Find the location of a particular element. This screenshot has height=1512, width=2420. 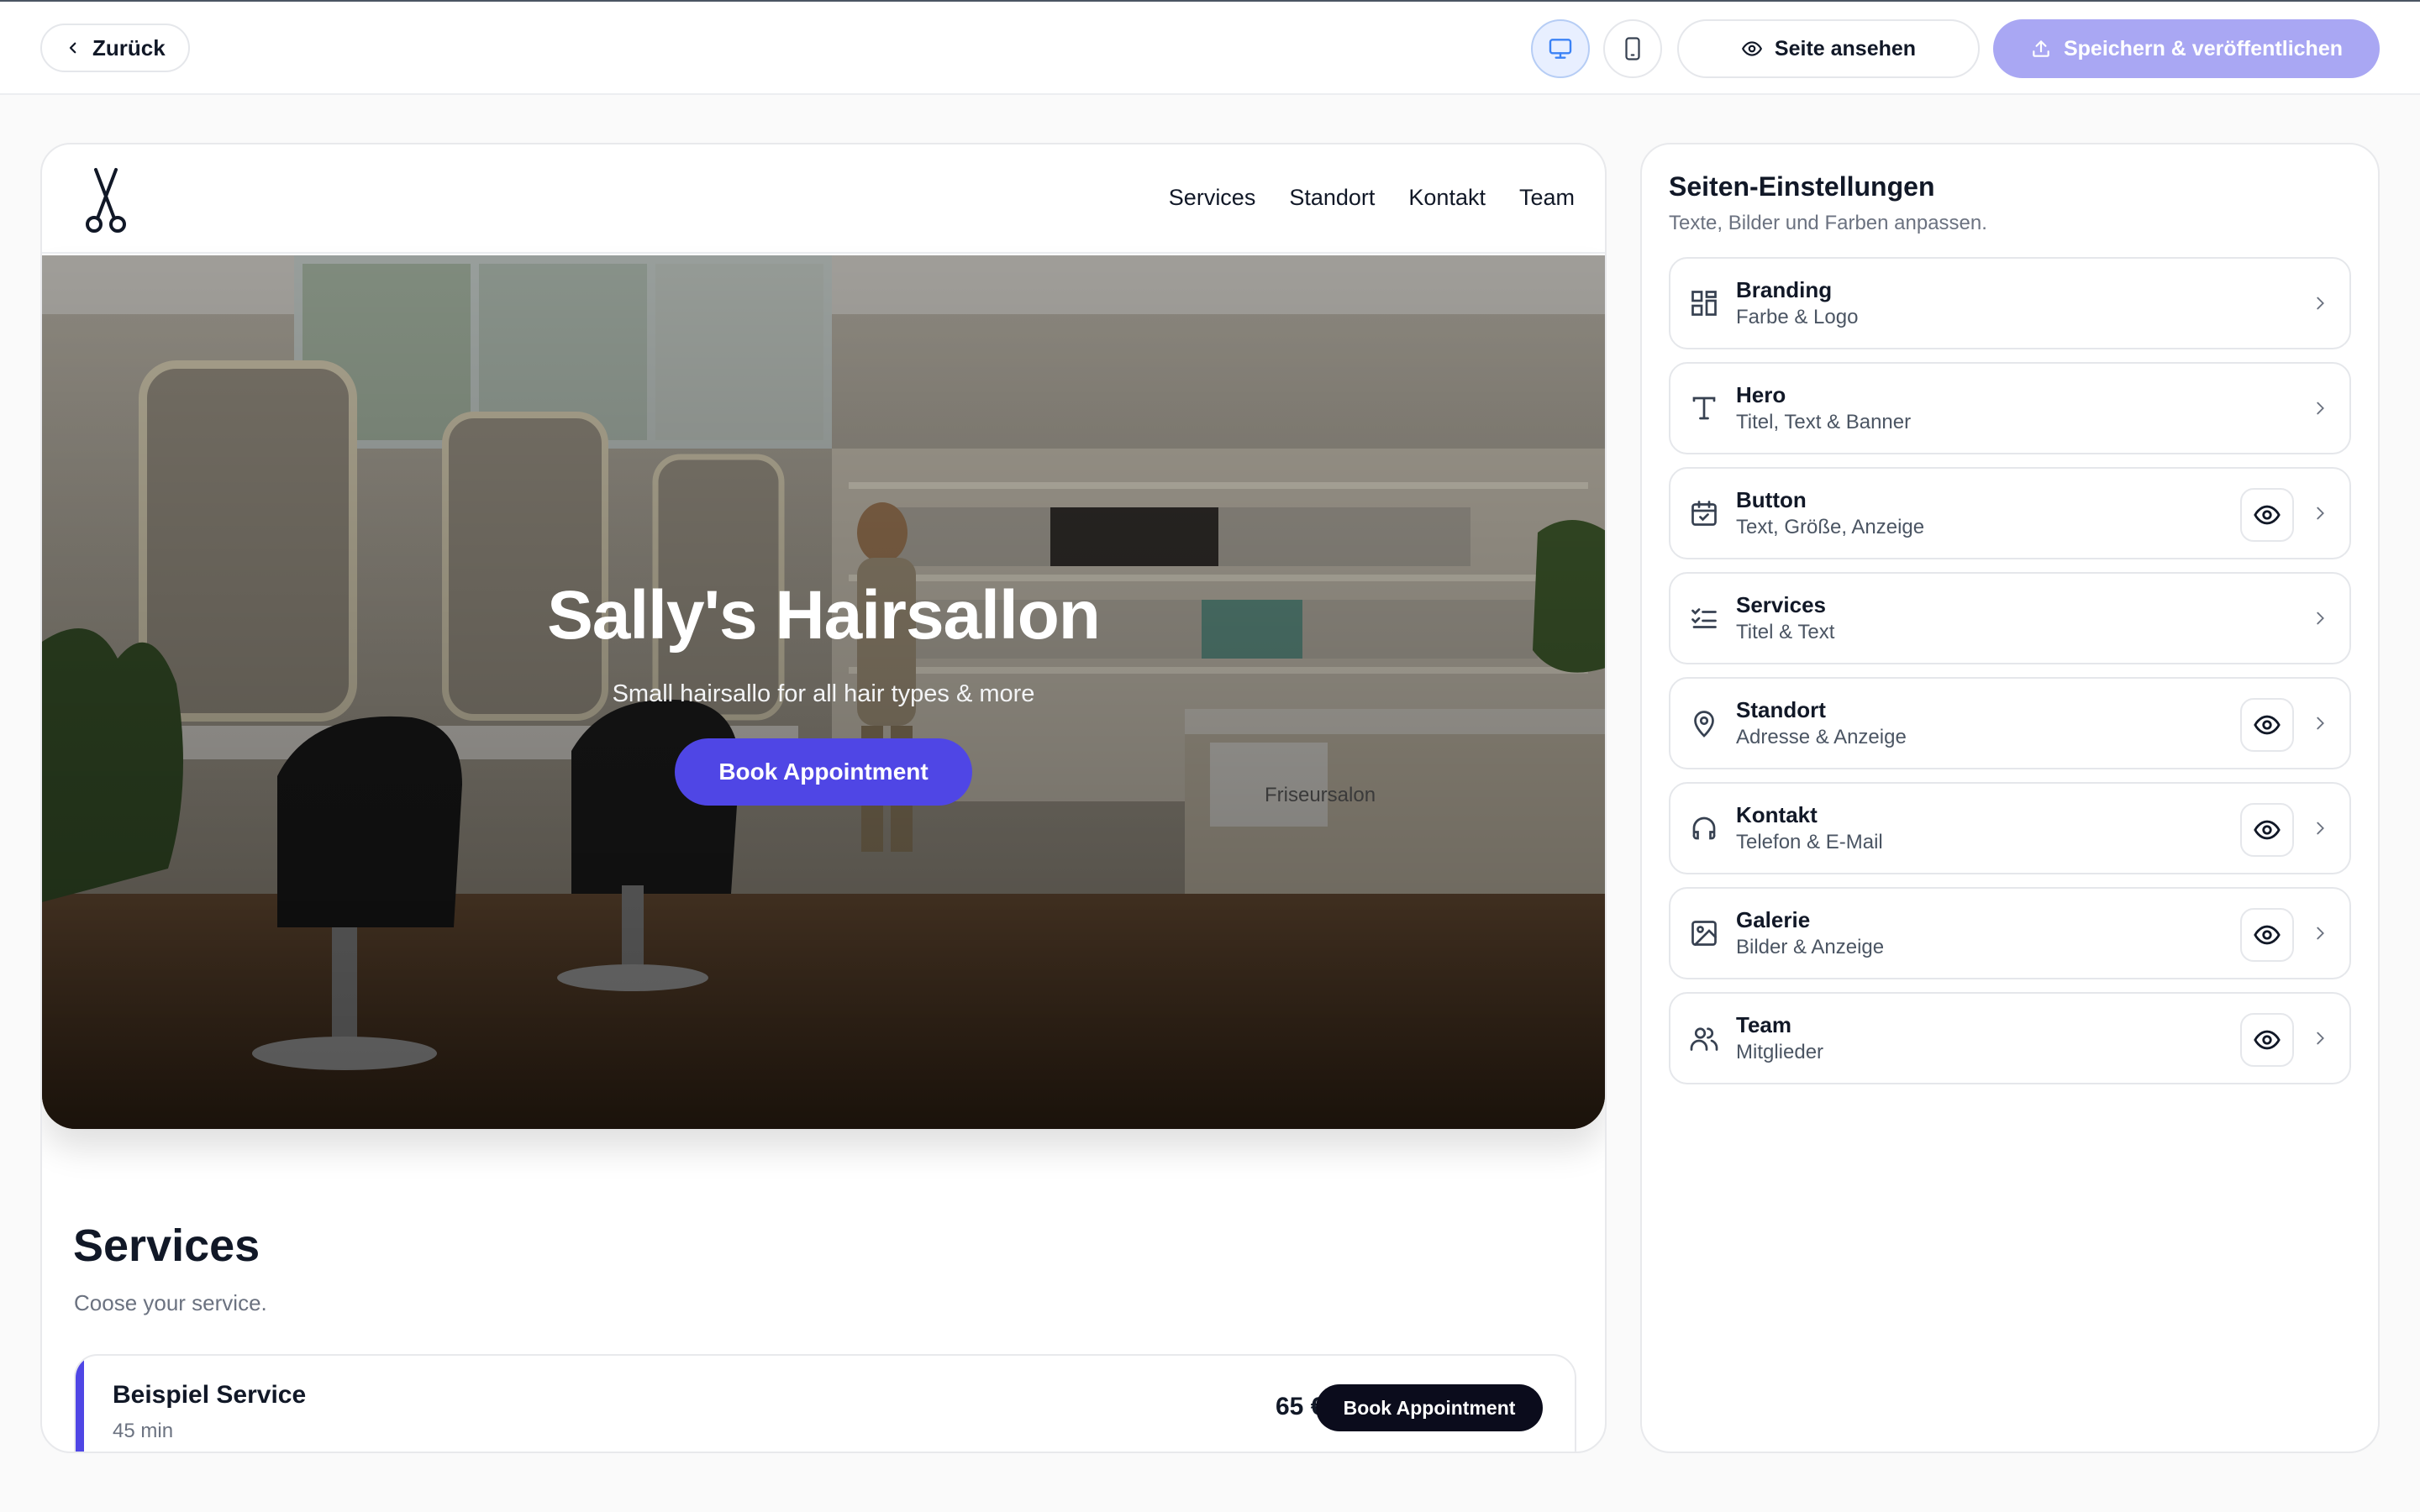

hero-title: Sally's Hairsallon is located at coordinates (824, 615).